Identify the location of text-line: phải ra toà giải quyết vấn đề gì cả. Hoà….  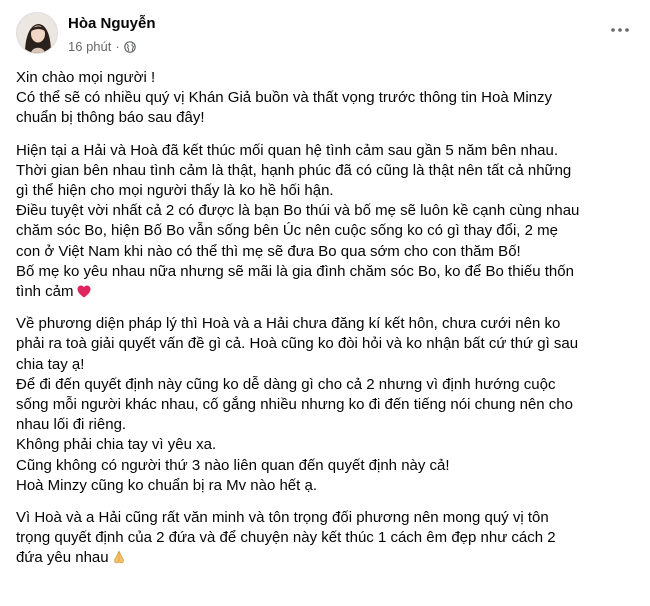
(297, 344).